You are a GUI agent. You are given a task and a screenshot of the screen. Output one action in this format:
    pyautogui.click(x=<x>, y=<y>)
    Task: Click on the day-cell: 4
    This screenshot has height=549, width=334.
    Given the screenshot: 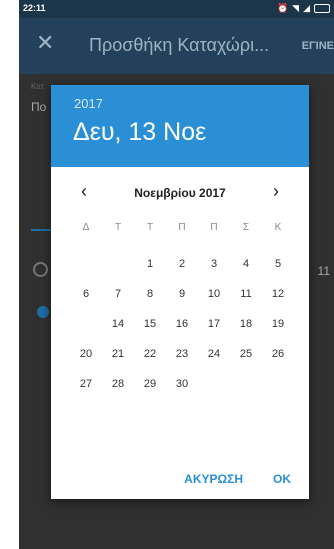 What is the action you would take?
    pyautogui.click(x=246, y=264)
    